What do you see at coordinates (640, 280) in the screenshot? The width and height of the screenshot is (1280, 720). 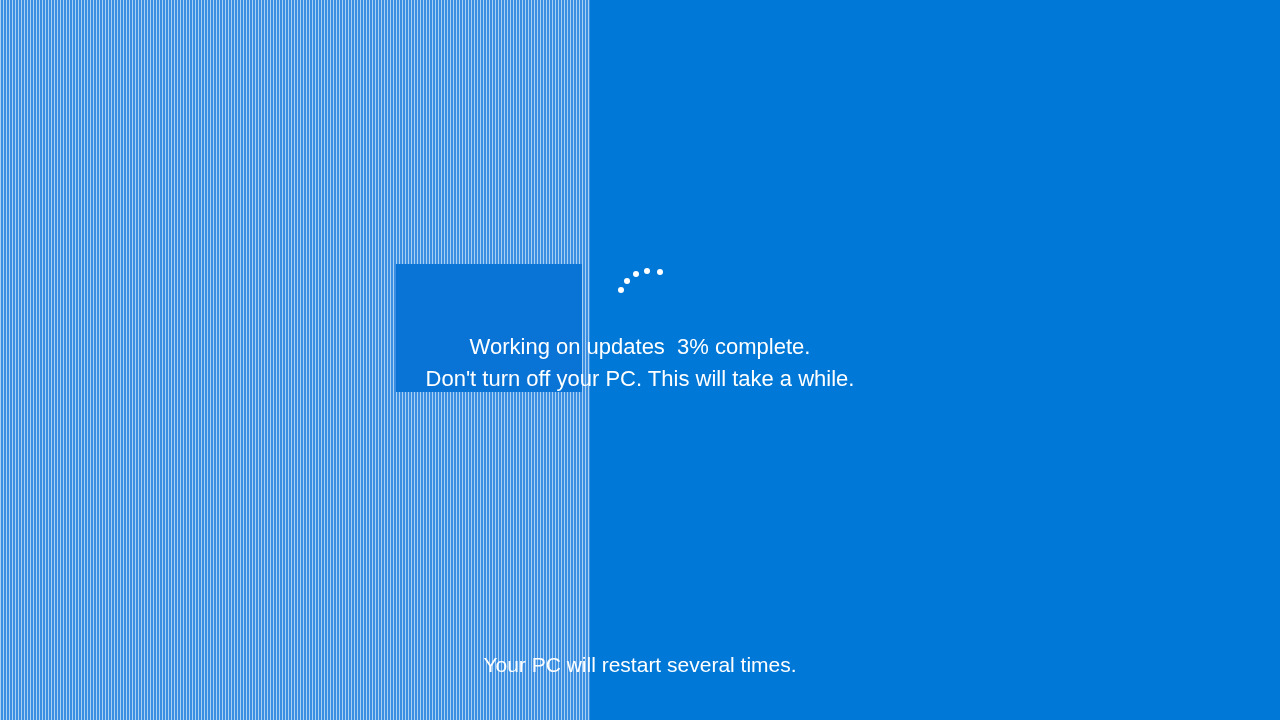 I see `loading-spinner-icon` at bounding box center [640, 280].